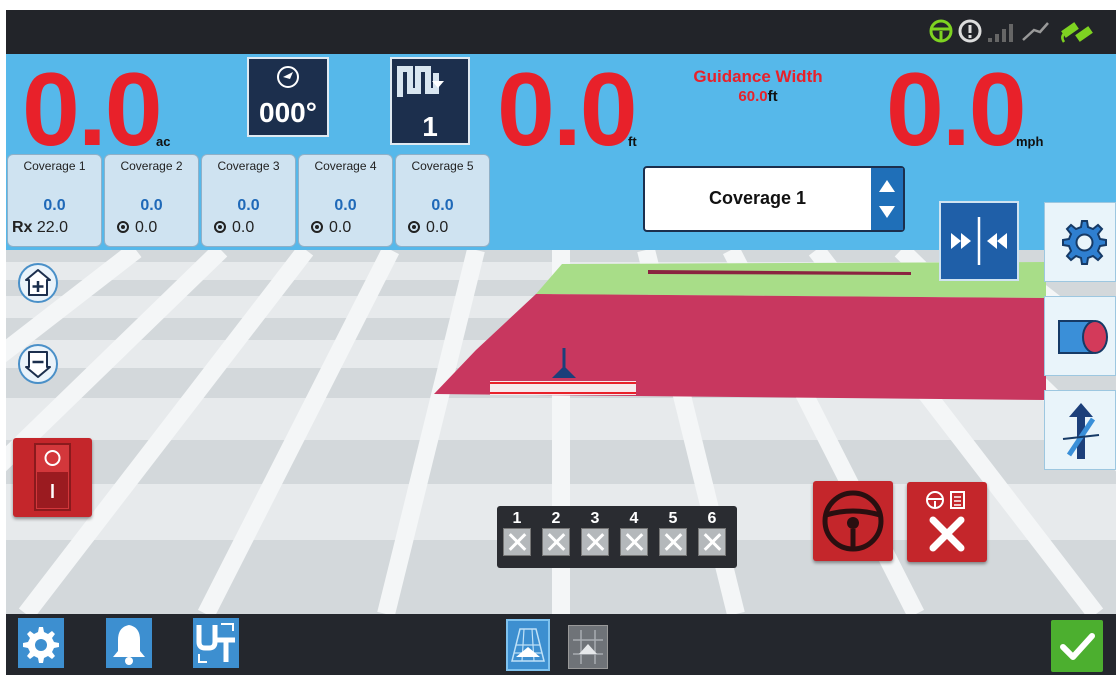 The height and width of the screenshot is (677, 1116). What do you see at coordinates (430, 126) in the screenshot?
I see `guidance-pattern-value: 1` at bounding box center [430, 126].